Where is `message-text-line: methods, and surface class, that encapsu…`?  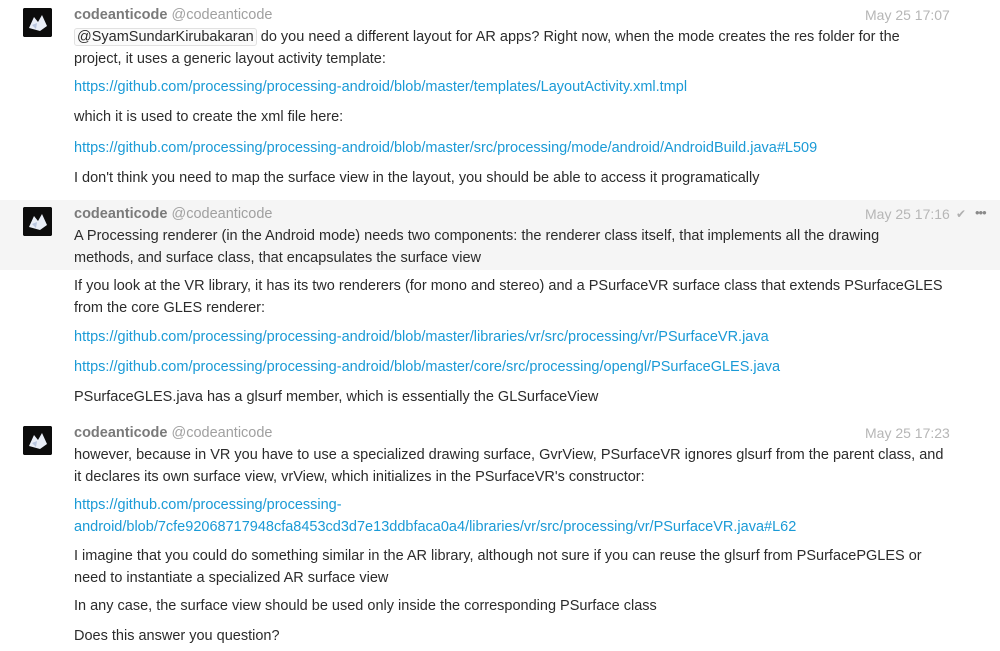 message-text-line: methods, and surface class, that encapsu… is located at coordinates (278, 258).